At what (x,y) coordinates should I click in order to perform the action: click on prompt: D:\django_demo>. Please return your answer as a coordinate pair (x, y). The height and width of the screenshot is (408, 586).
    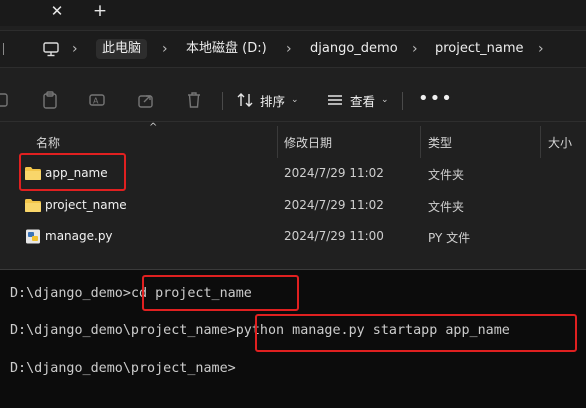
    Looking at the image, I should click on (70, 293).